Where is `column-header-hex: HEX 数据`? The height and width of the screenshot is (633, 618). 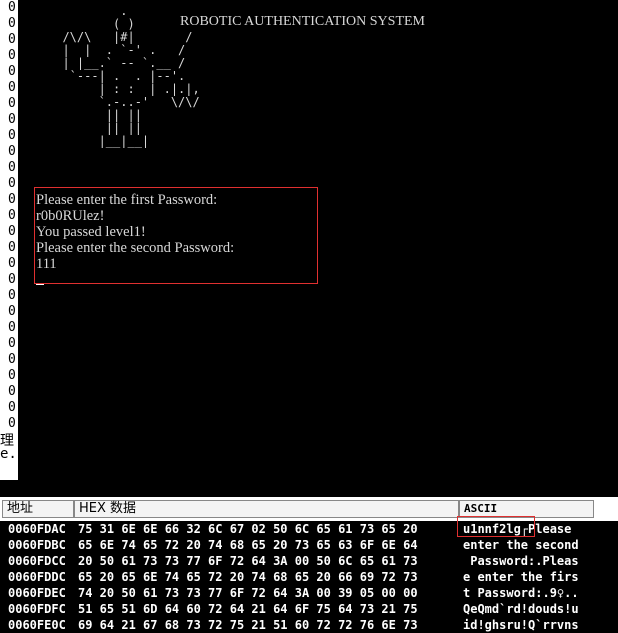 column-header-hex: HEX 数据 is located at coordinates (266, 509).